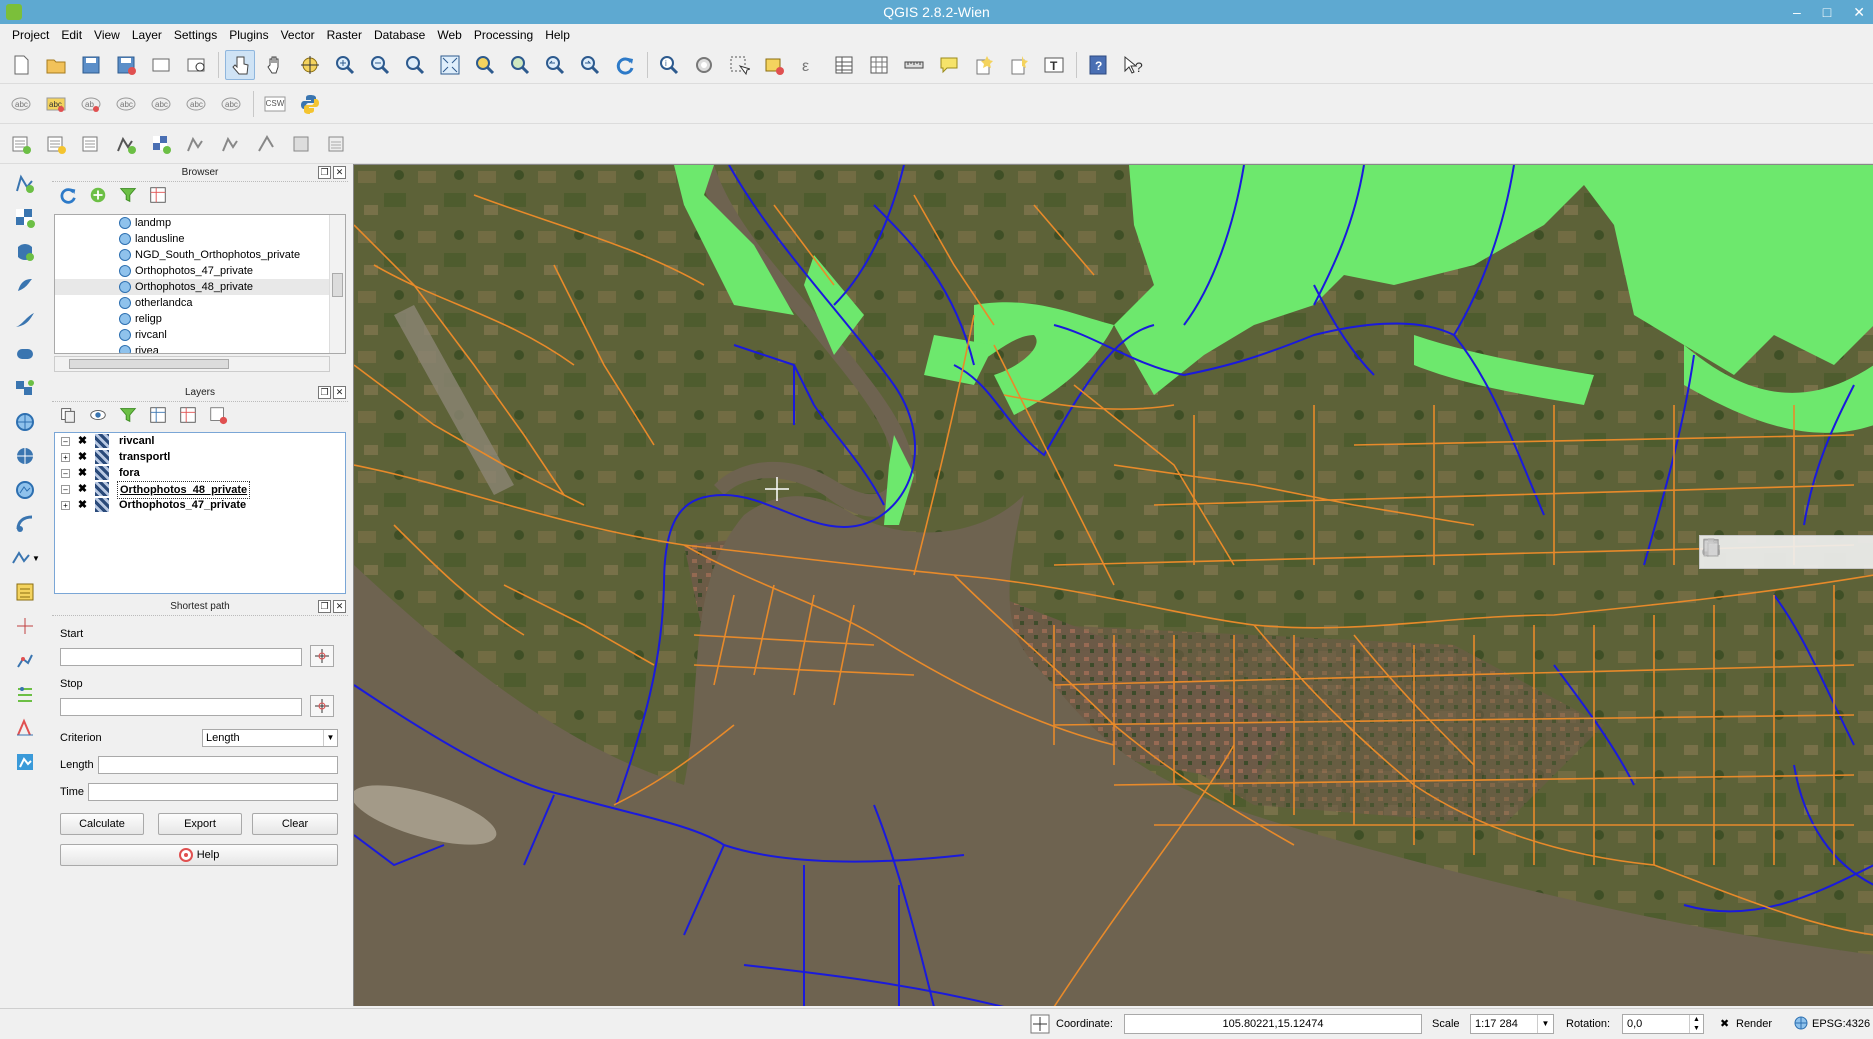 The width and height of the screenshot is (1873, 1039). What do you see at coordinates (25, 252) in the screenshot?
I see `add-postgis-side-icon` at bounding box center [25, 252].